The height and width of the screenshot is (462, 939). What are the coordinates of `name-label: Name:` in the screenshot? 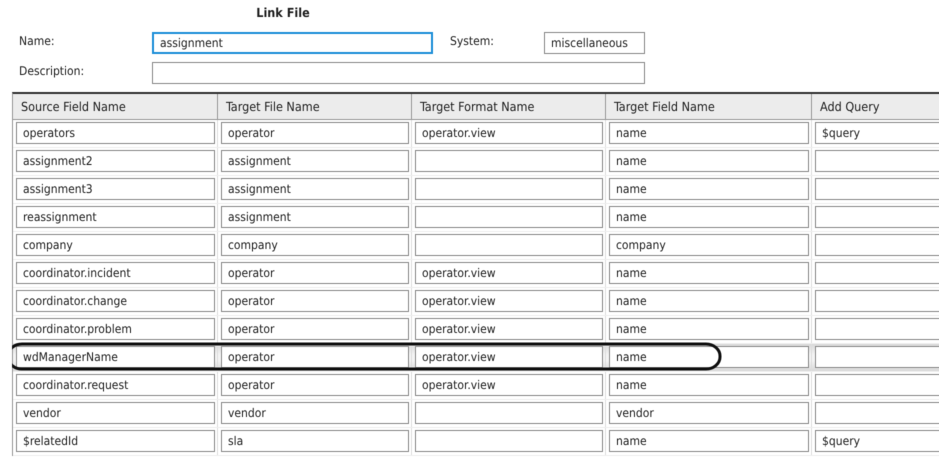 It's located at (37, 41).